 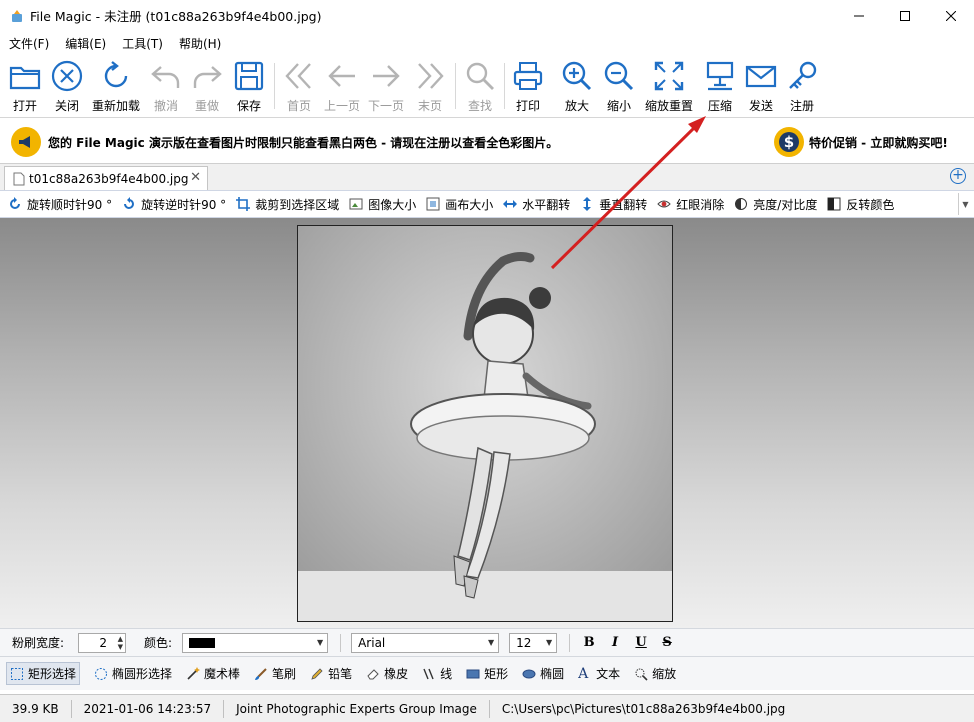 I want to click on open-button: 打开, so click(x=25, y=87).